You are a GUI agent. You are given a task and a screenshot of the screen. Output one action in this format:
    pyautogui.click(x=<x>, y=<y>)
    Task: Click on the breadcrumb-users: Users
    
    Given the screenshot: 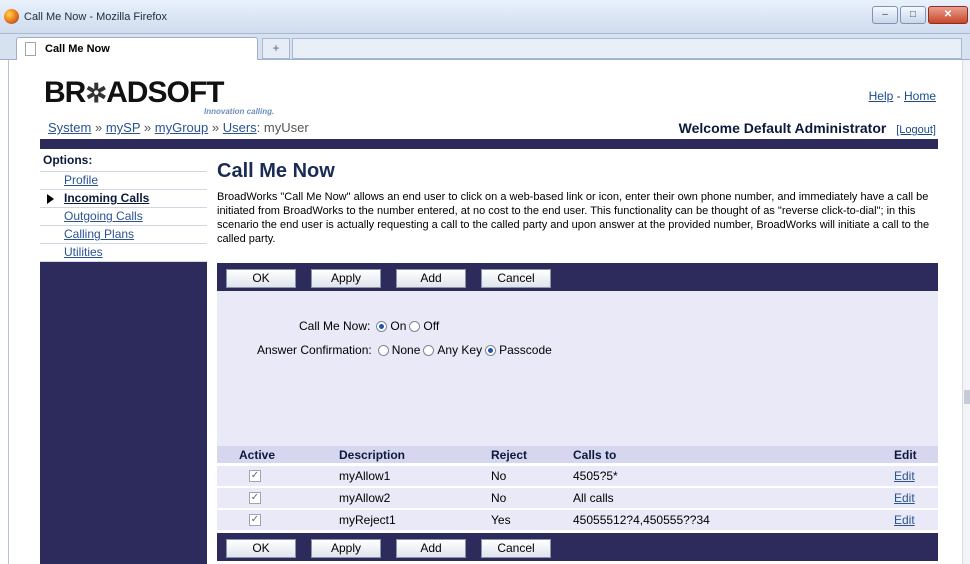 What is the action you would take?
    pyautogui.click(x=240, y=127)
    